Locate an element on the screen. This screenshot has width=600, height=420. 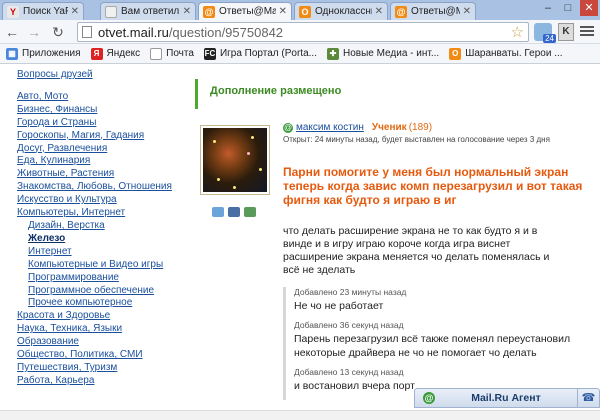
sidebar-item: Компьютеры, Интернет is located at coordinates (102, 213).